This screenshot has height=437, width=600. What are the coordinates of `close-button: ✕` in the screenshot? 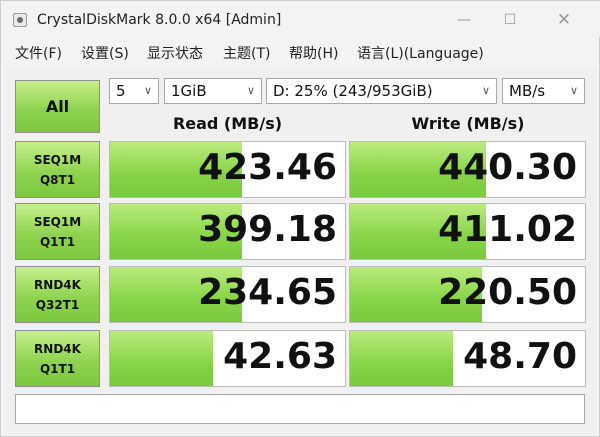 It's located at (564, 20).